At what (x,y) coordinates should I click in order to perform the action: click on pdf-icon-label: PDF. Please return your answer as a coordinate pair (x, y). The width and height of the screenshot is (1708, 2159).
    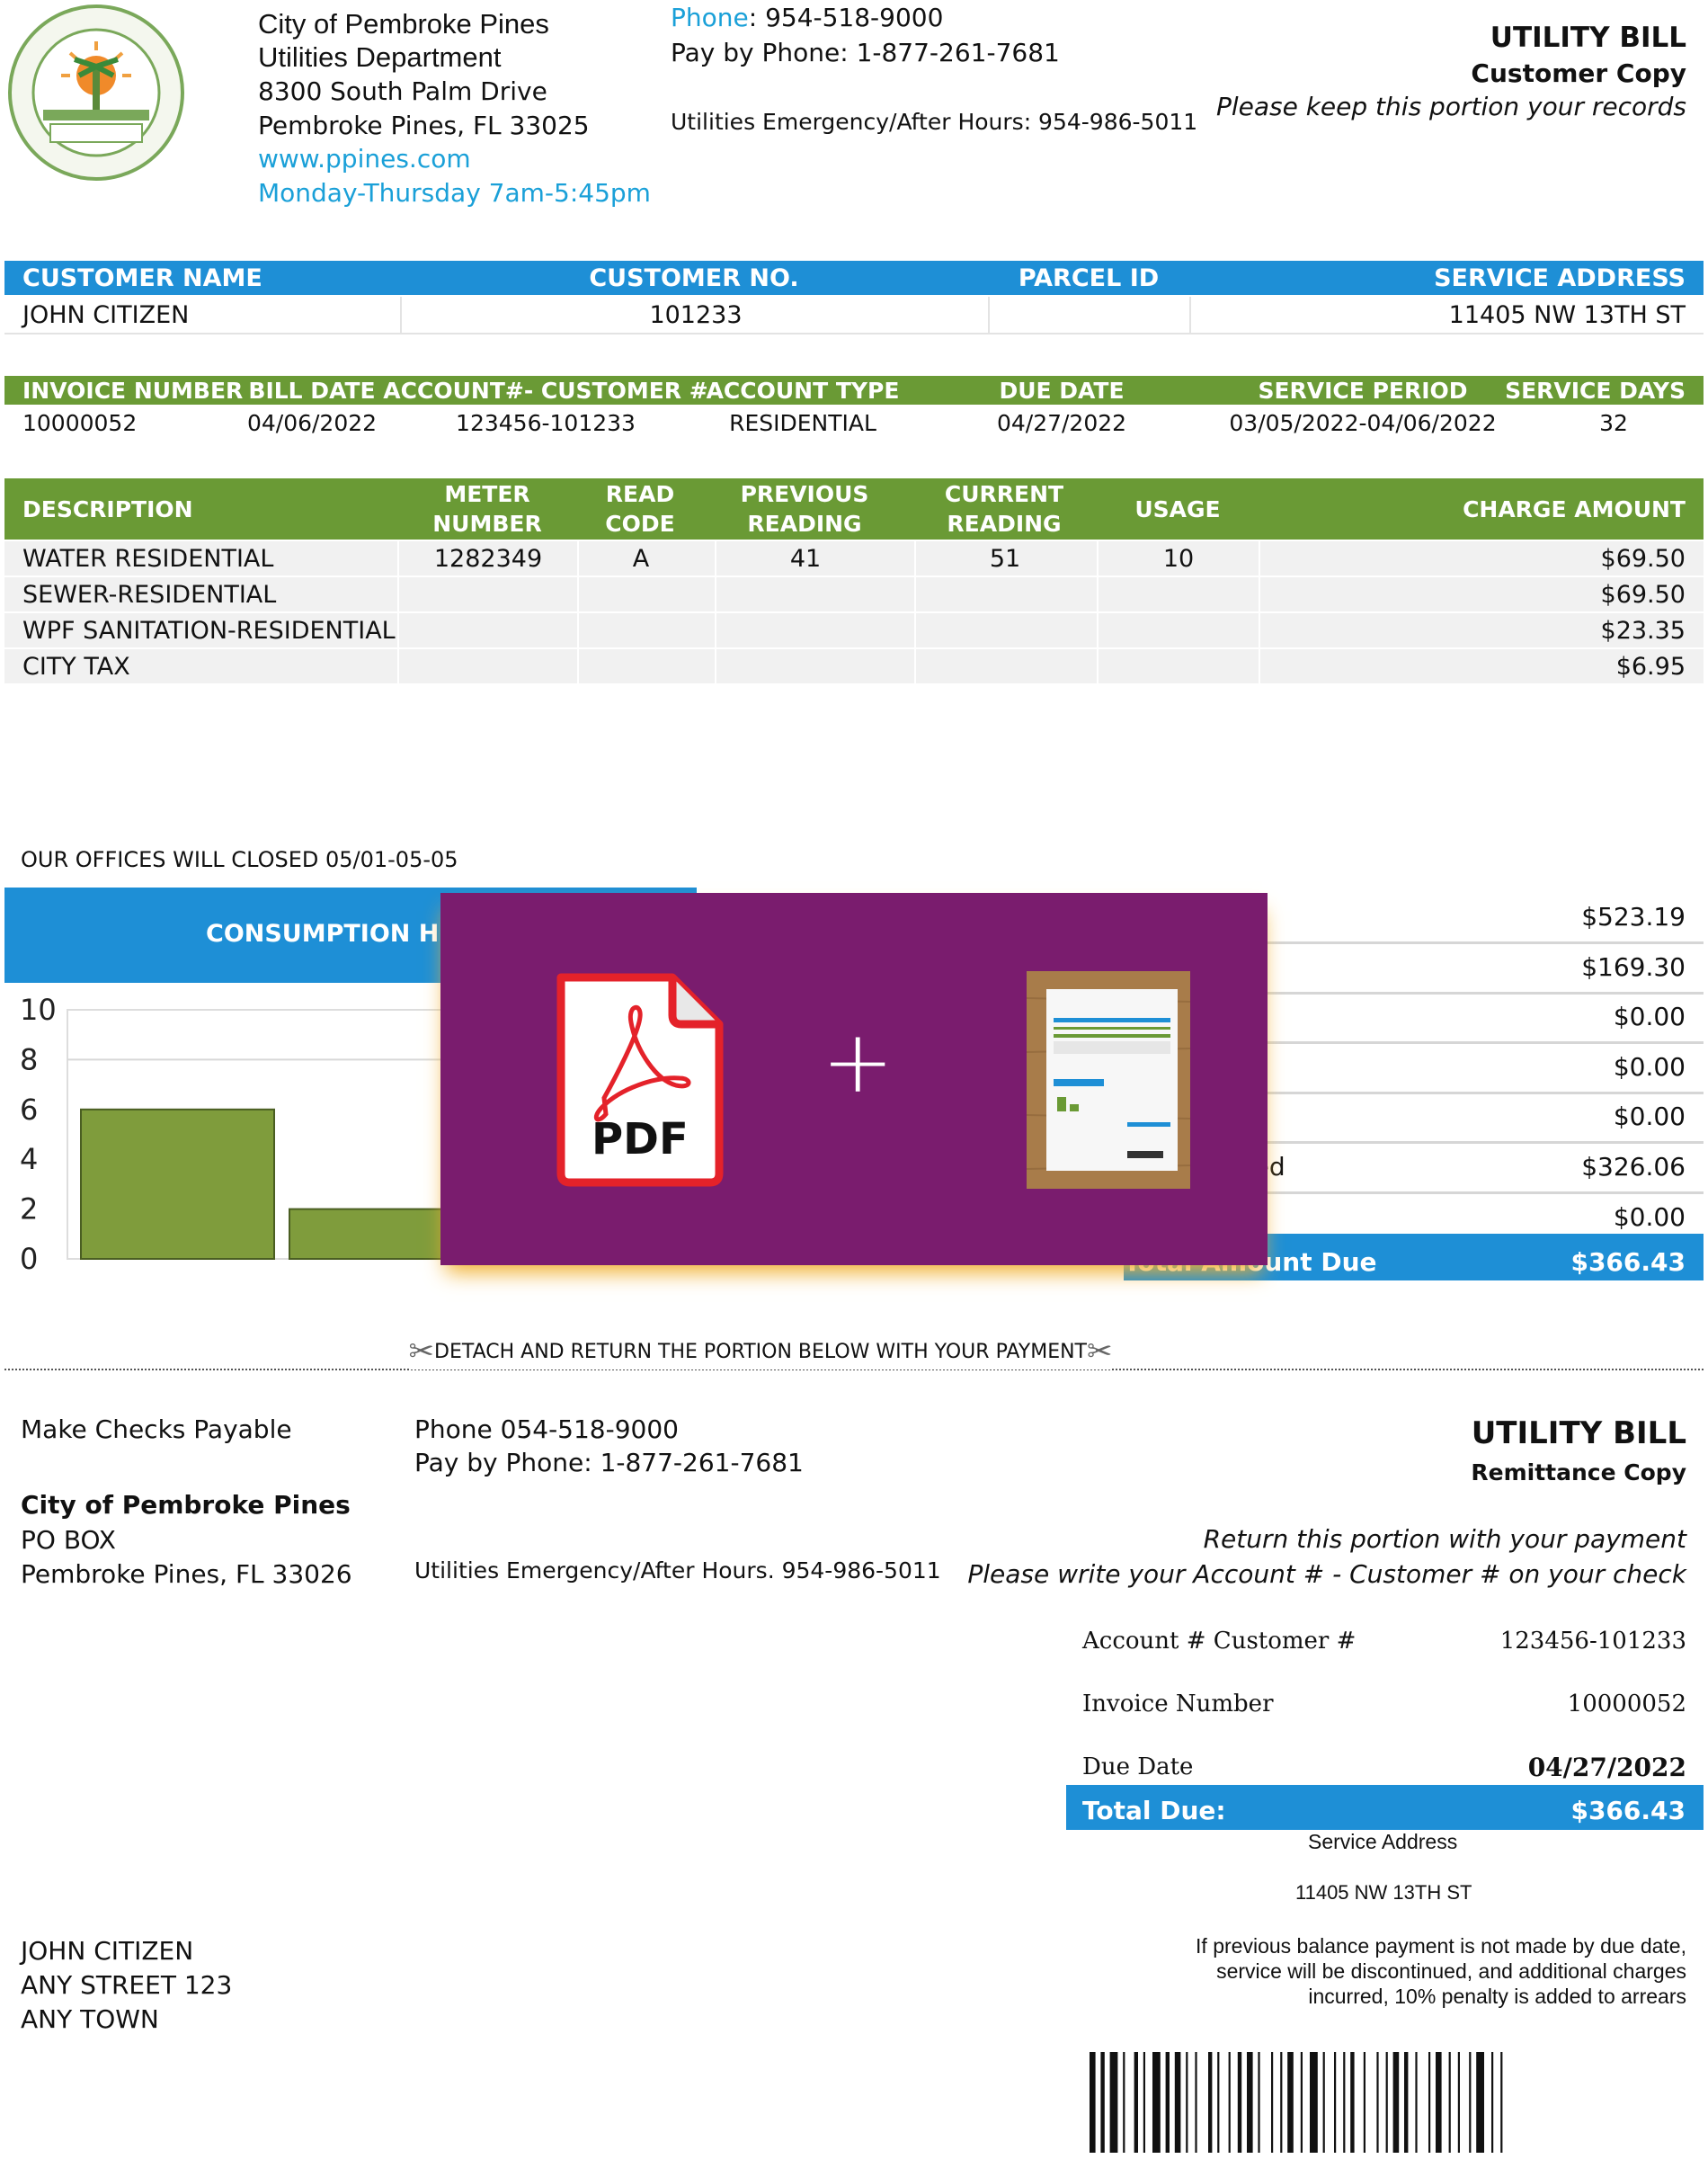
    Looking at the image, I should click on (640, 1139).